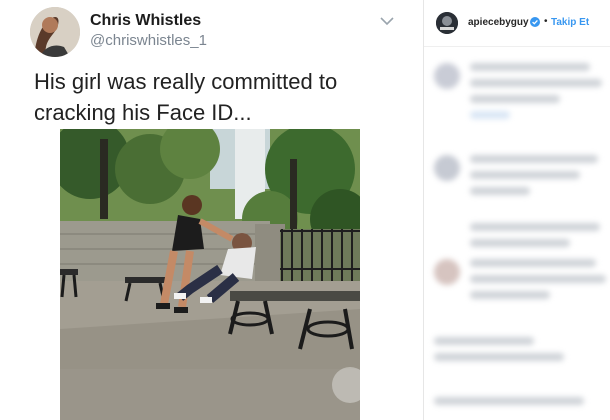  Describe the element at coordinates (148, 40) in the screenshot. I see `tweet-author-handle: @chriswhistles_1` at that location.